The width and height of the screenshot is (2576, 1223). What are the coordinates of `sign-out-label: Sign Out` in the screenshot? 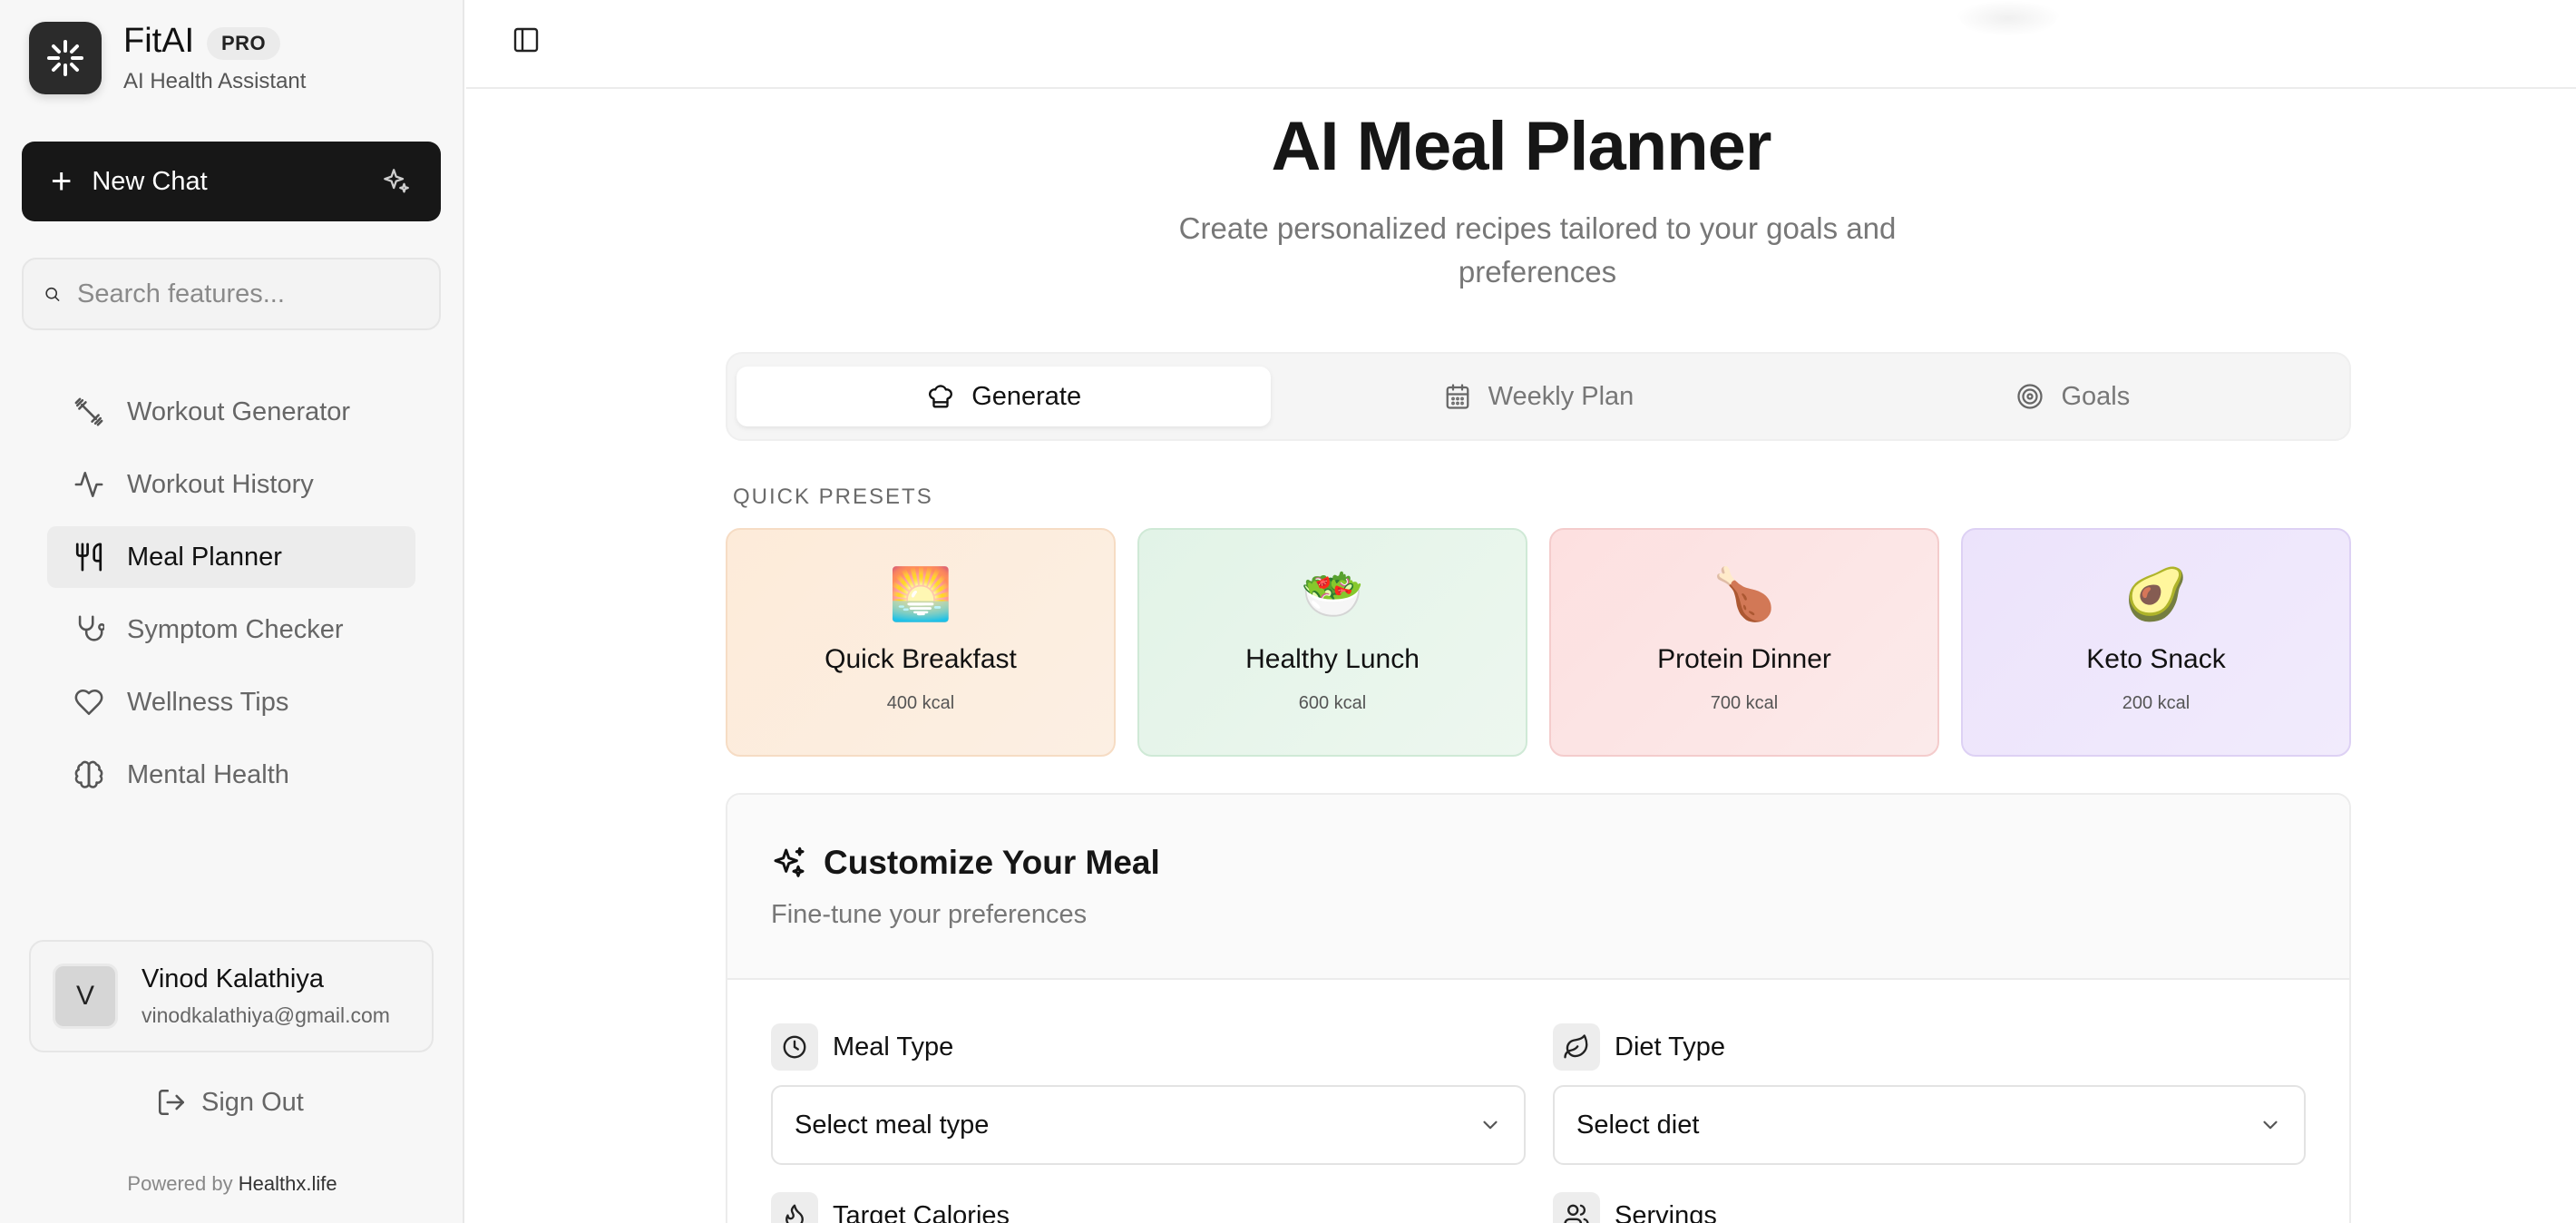 It's located at (252, 1102).